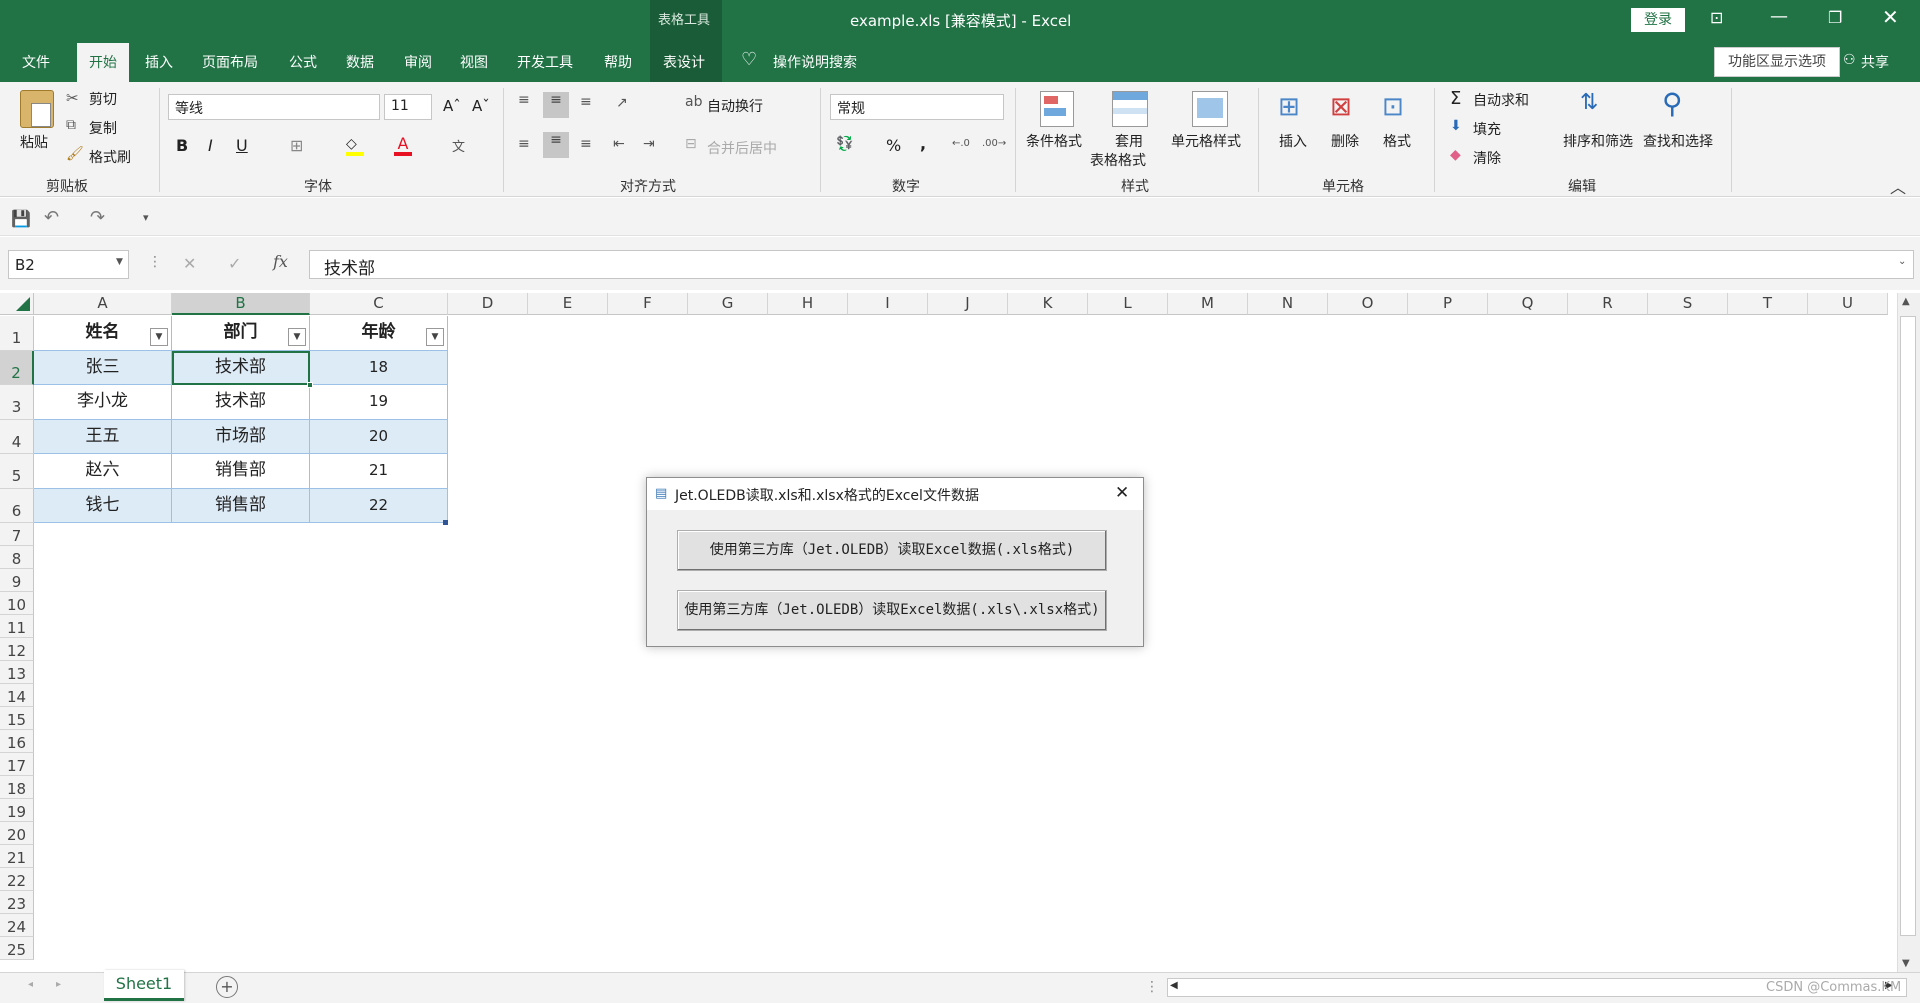  I want to click on restore-icon: ❐, so click(1835, 17).